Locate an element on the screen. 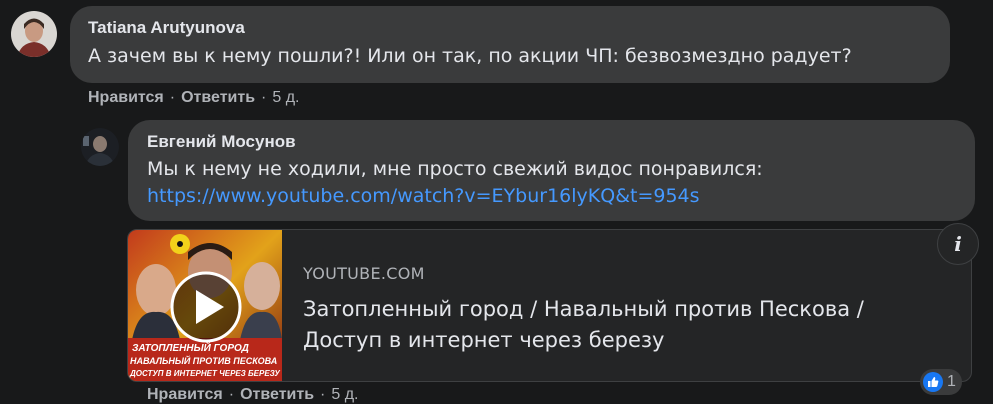 This screenshot has height=404, width=993. reaction-count: 1 is located at coordinates (951, 381).